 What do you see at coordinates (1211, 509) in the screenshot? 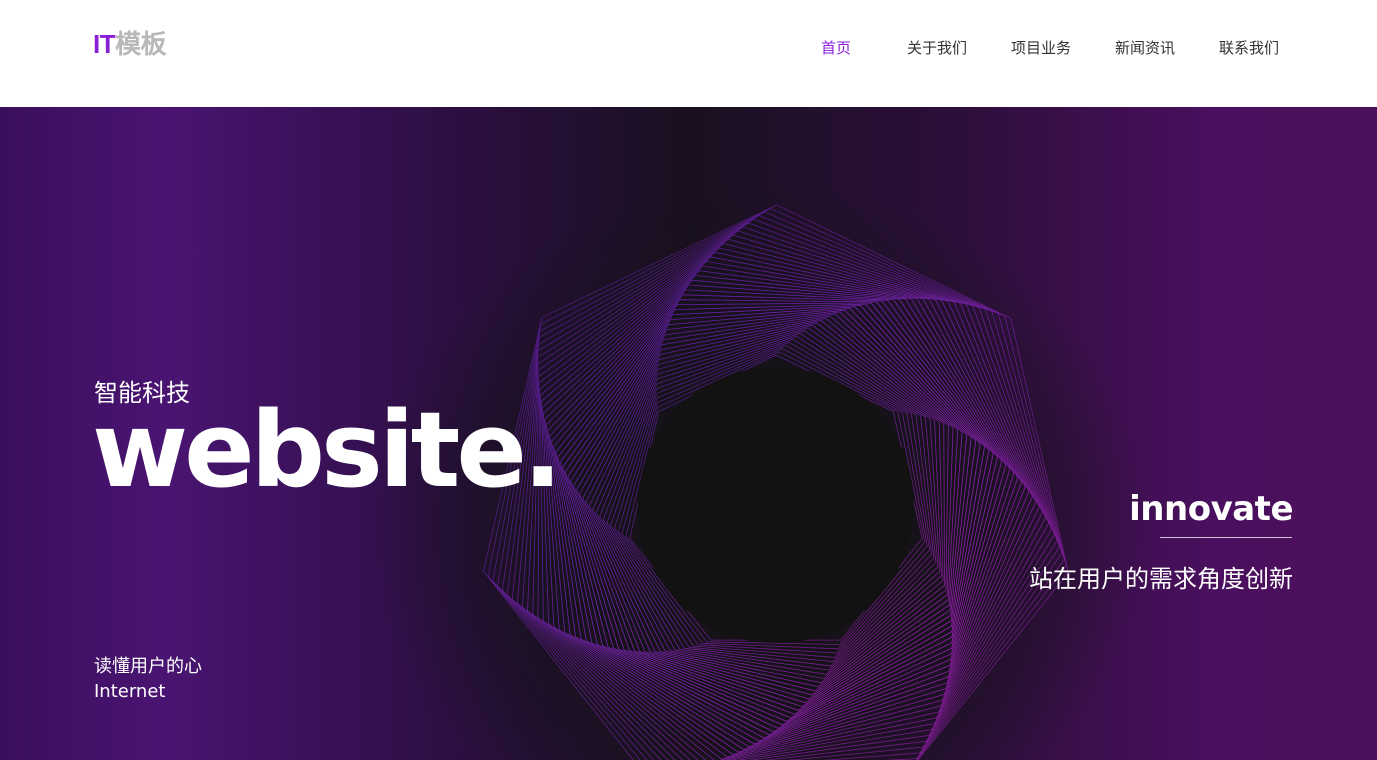
I see `hero-tag: innovate` at bounding box center [1211, 509].